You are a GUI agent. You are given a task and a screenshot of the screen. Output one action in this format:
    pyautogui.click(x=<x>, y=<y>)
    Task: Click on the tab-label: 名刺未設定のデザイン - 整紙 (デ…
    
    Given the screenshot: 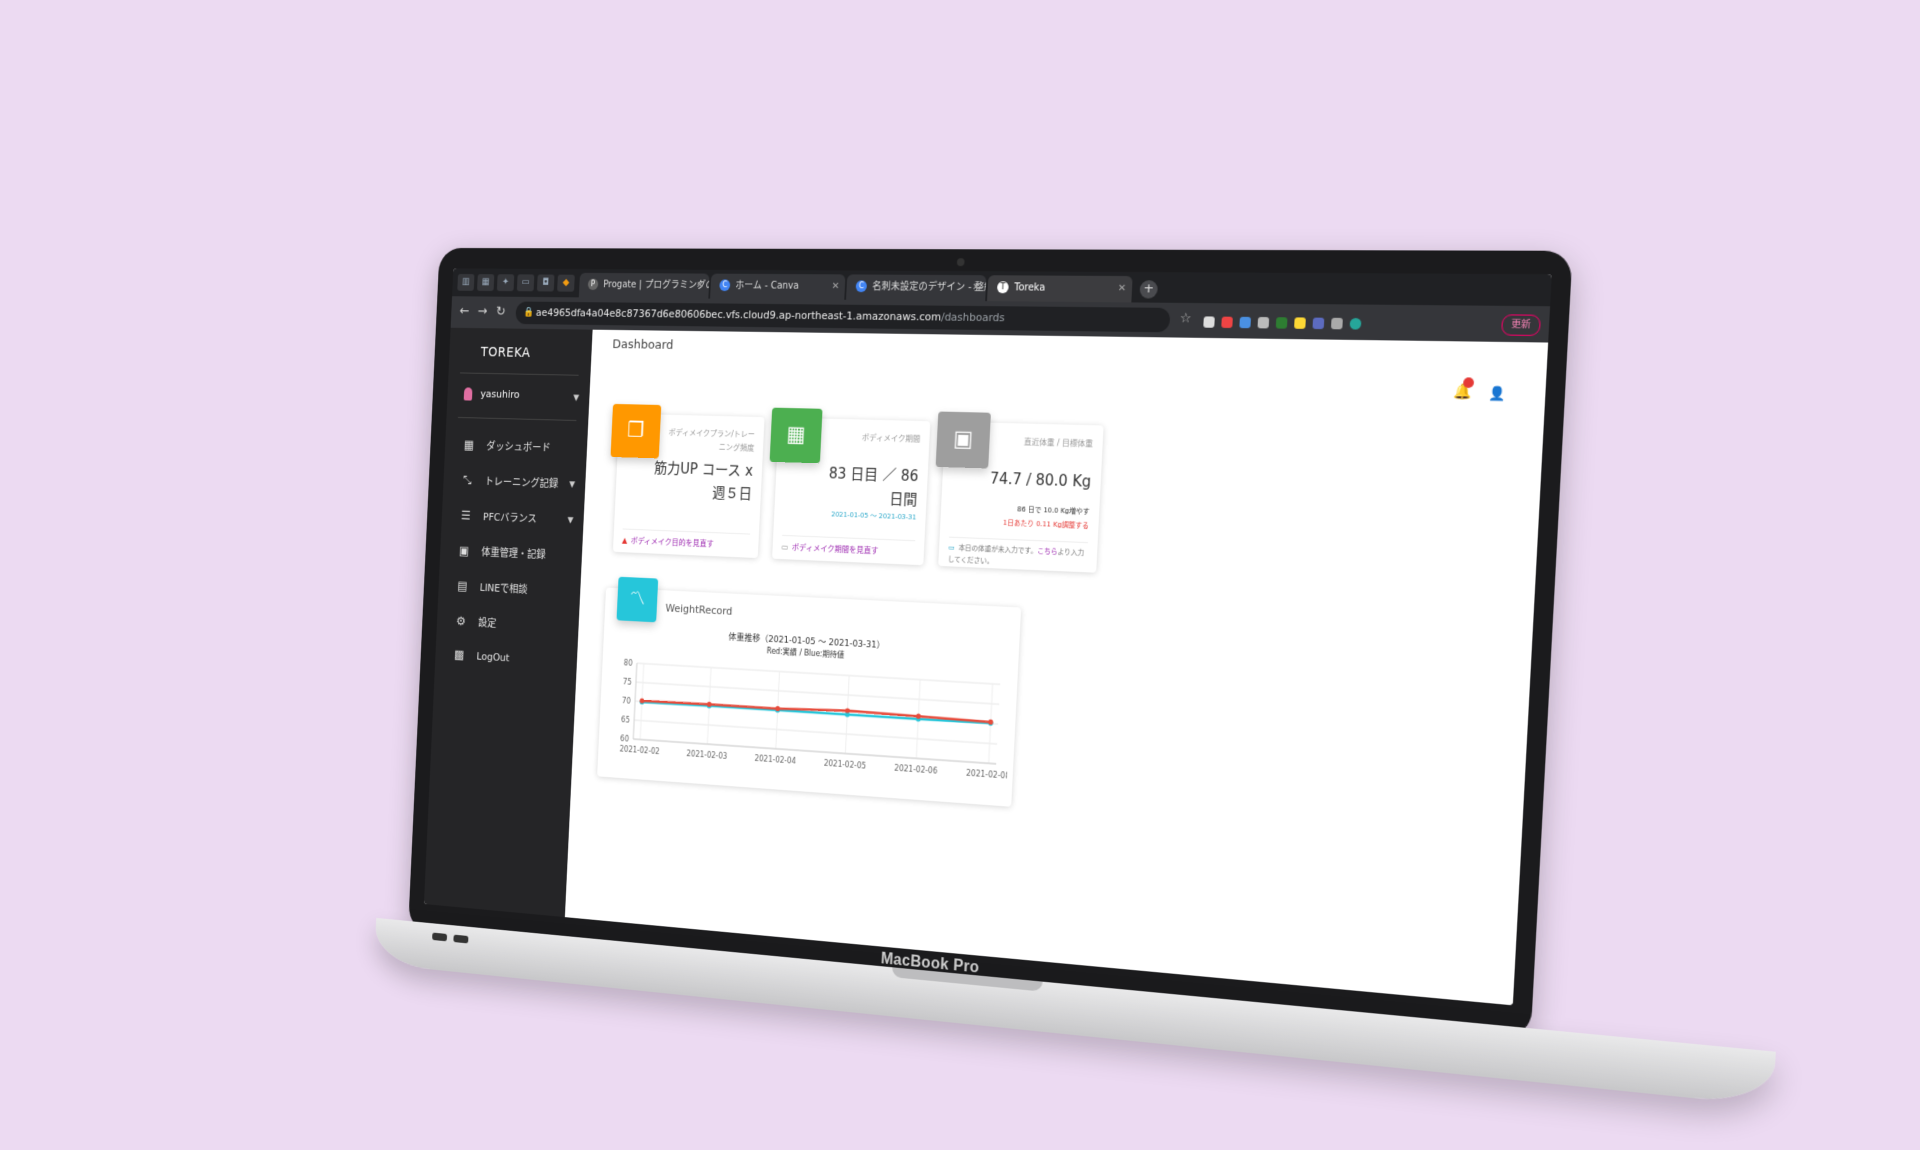 What is the action you would take?
    pyautogui.click(x=929, y=287)
    